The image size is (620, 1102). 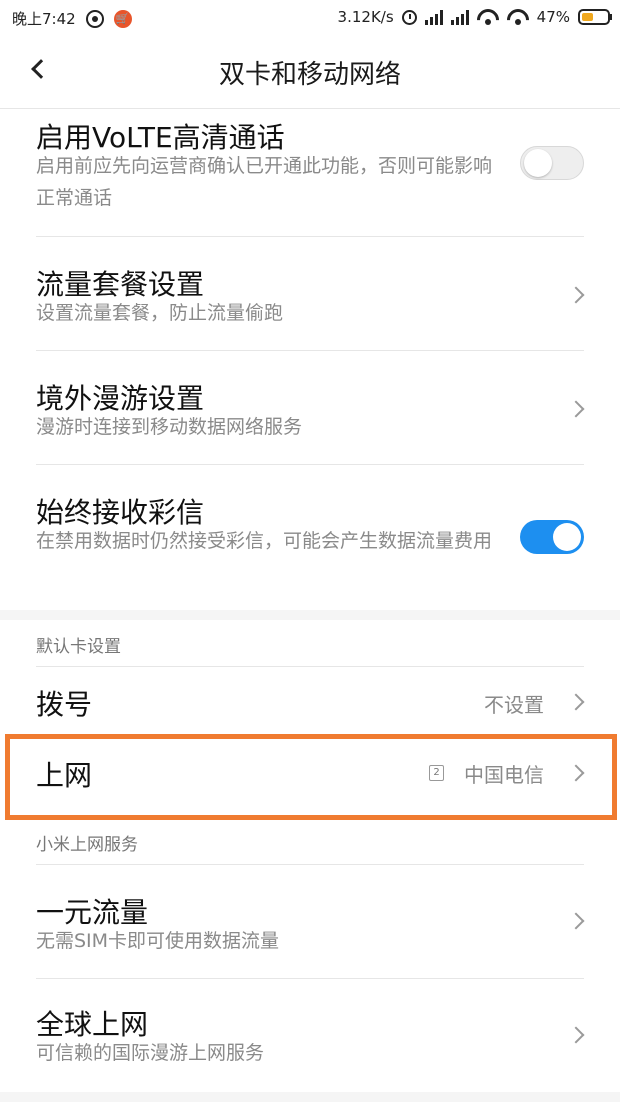 I want to click on data-plan-subtitle: 设置流量套餐，防止流量偷跑, so click(x=160, y=313).